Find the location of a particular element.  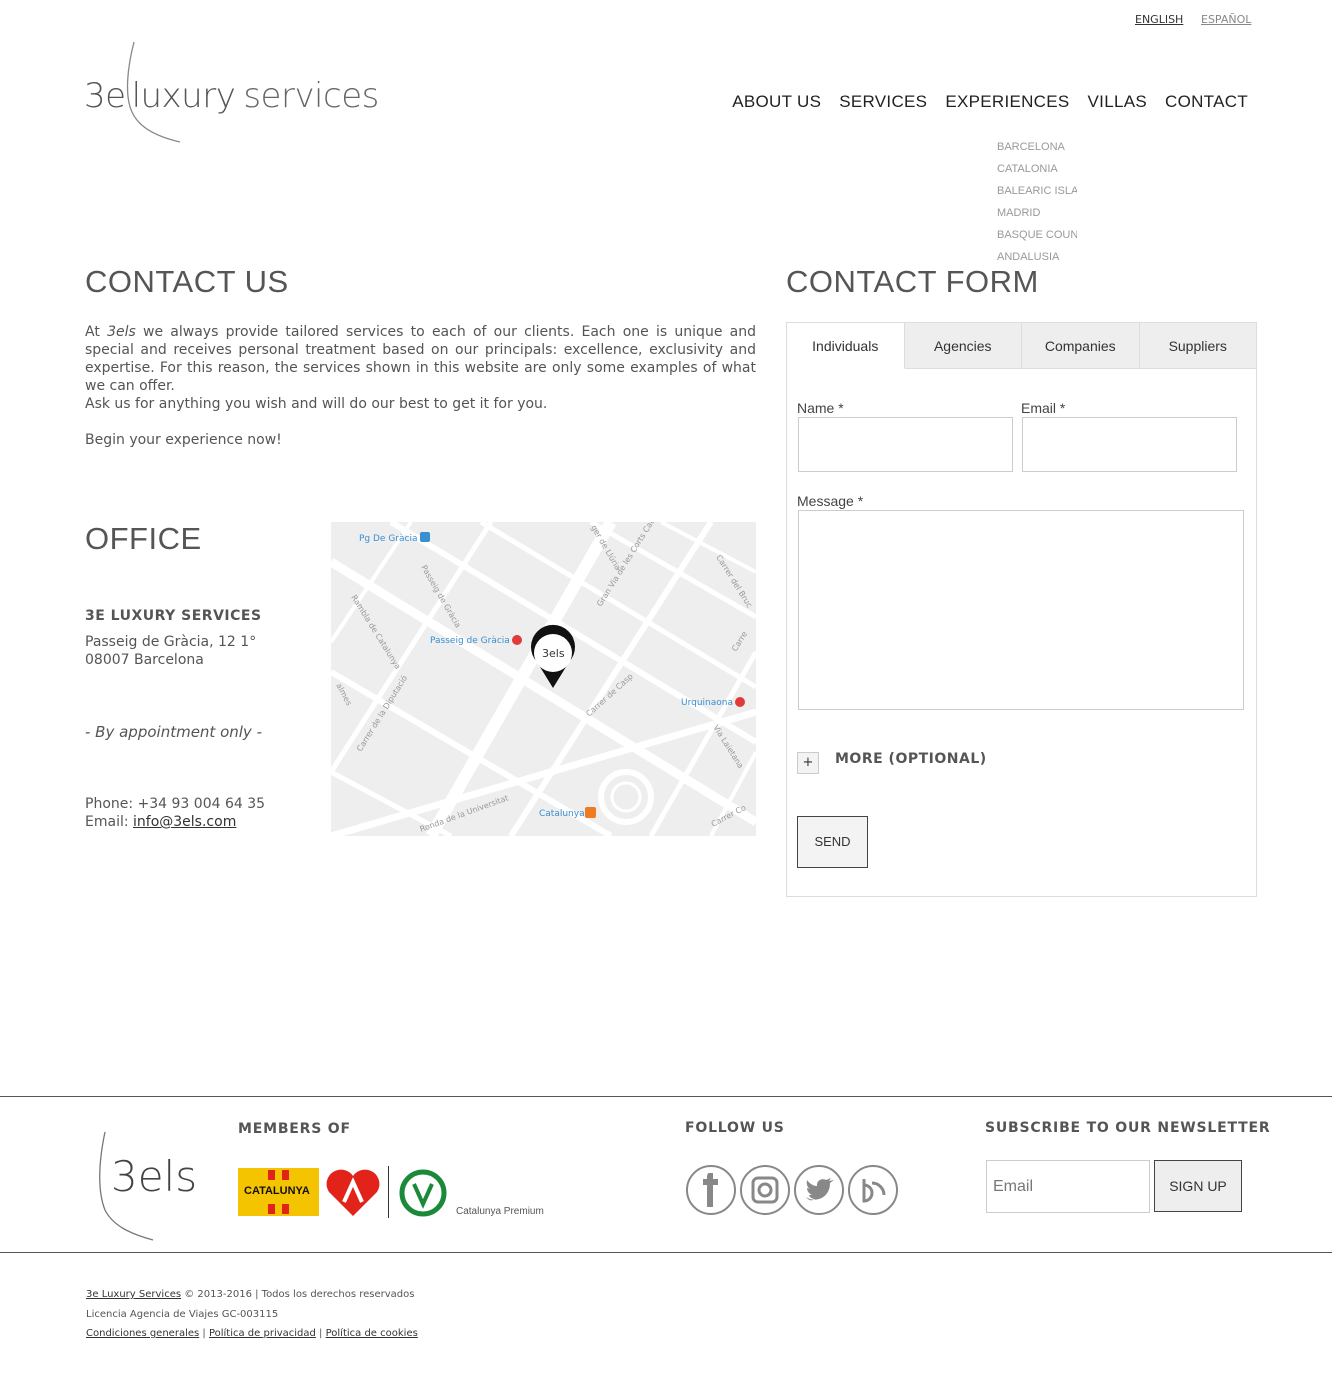

submenu-basque-country: BASQUE COUNTRY is located at coordinates (1037, 239).